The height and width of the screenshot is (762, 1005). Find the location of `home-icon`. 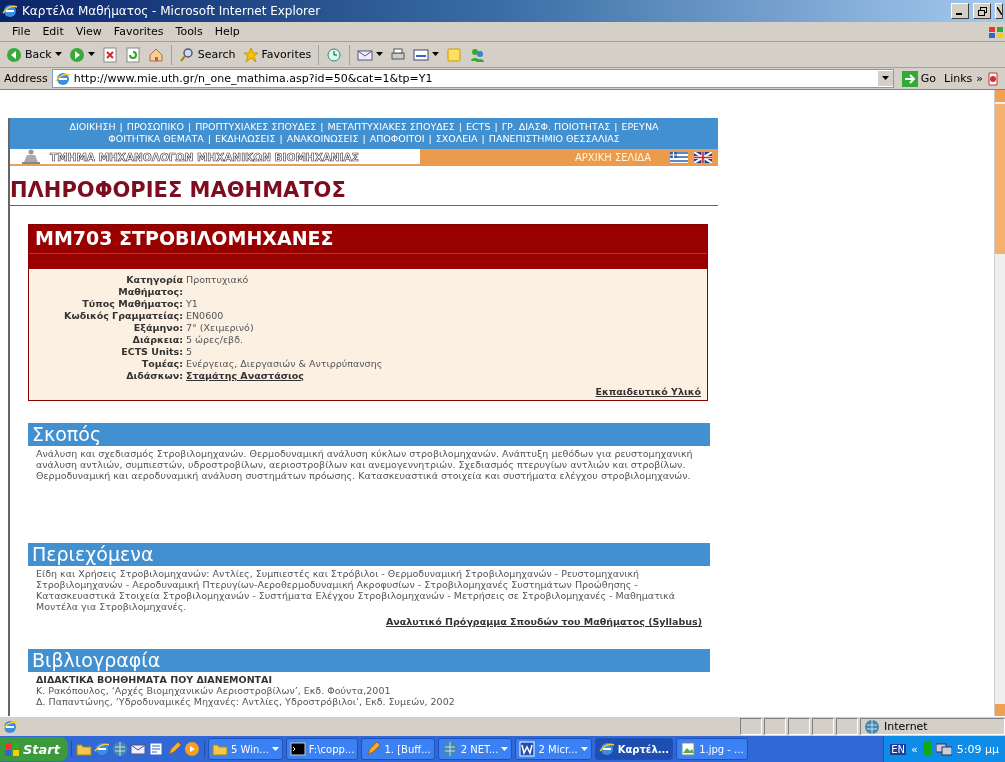

home-icon is located at coordinates (155, 54).